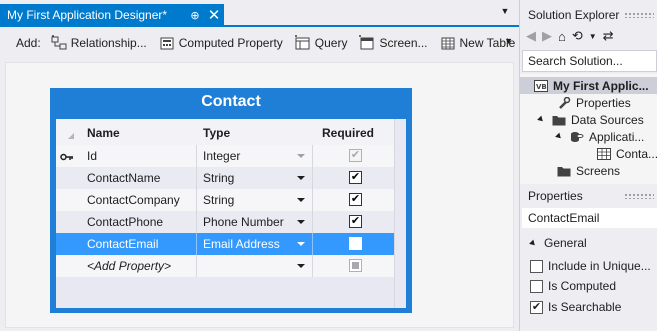 This screenshot has height=331, width=657. I want to click on column-header-name: Name, so click(103, 133).